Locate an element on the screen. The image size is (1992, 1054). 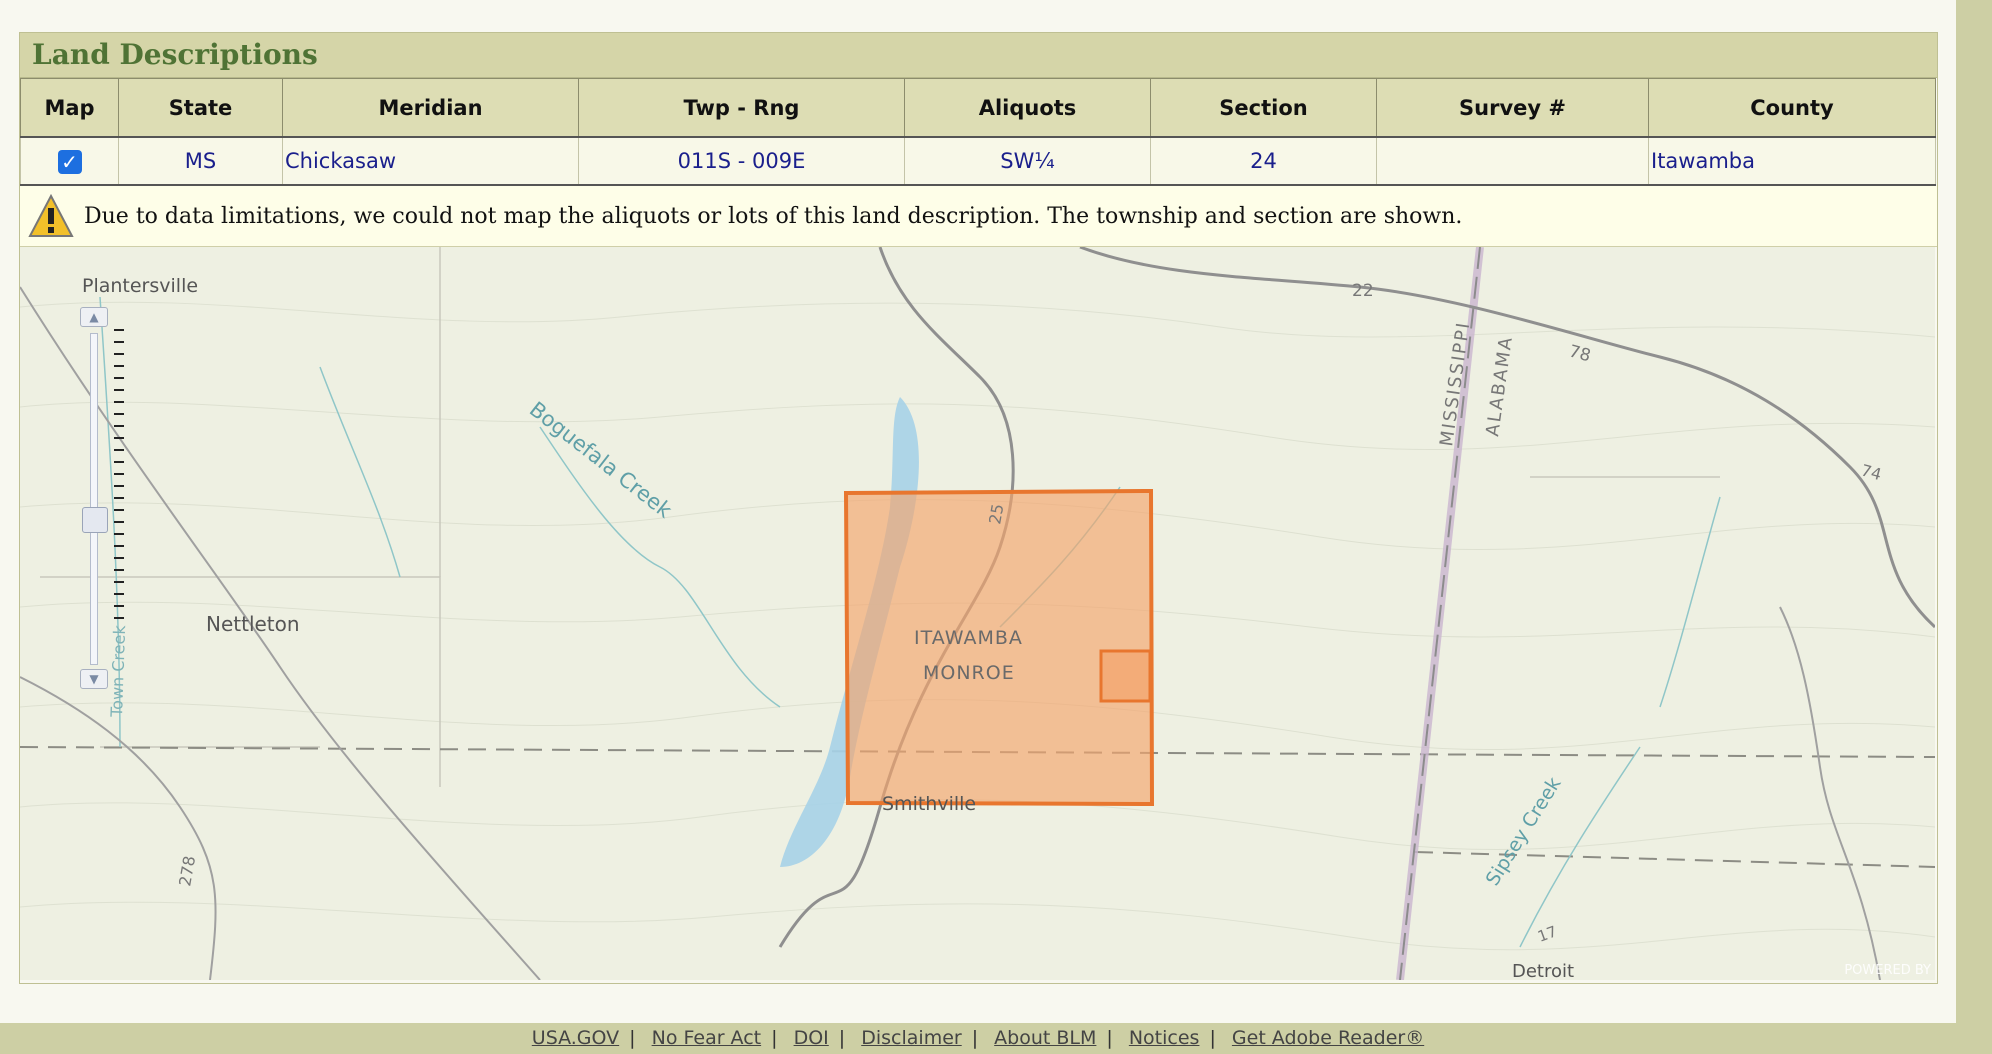
aliquots-cell: SW¼ is located at coordinates (1027, 161).